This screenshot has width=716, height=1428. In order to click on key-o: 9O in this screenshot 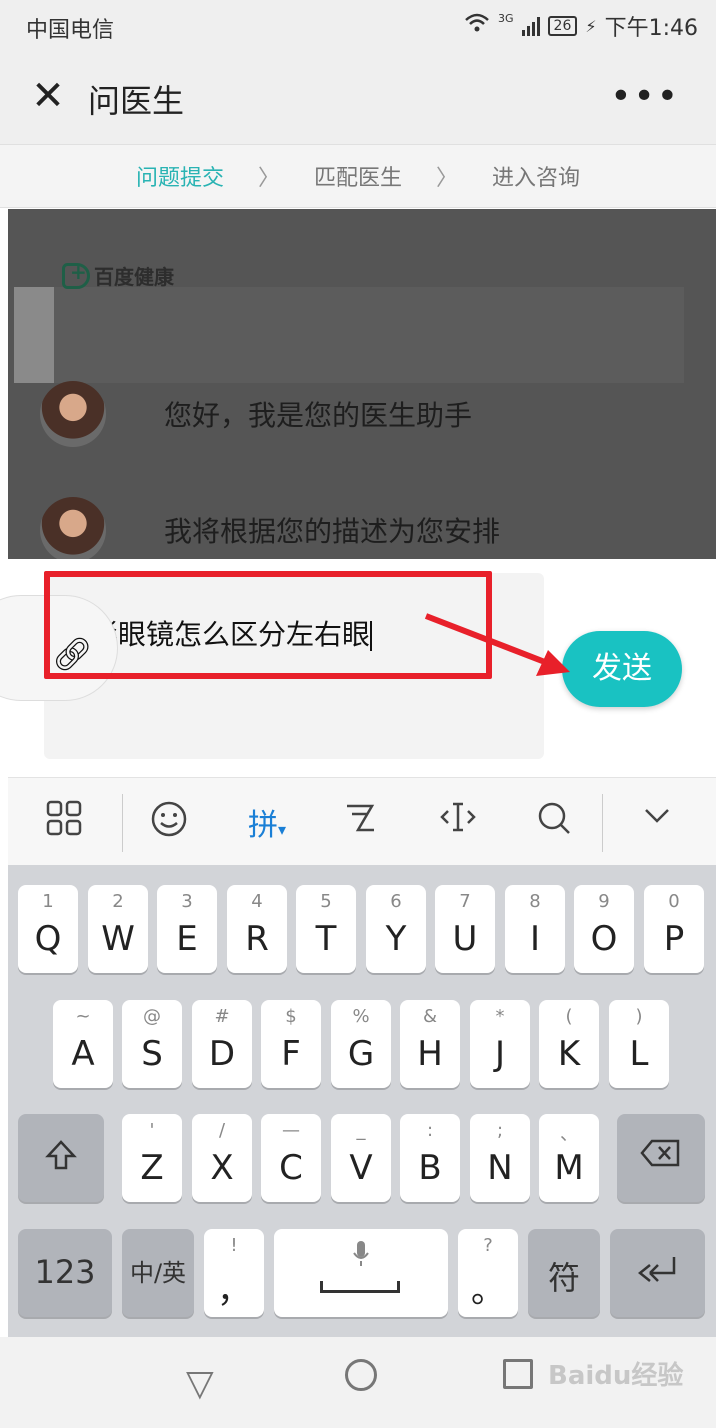, I will do `click(604, 929)`.